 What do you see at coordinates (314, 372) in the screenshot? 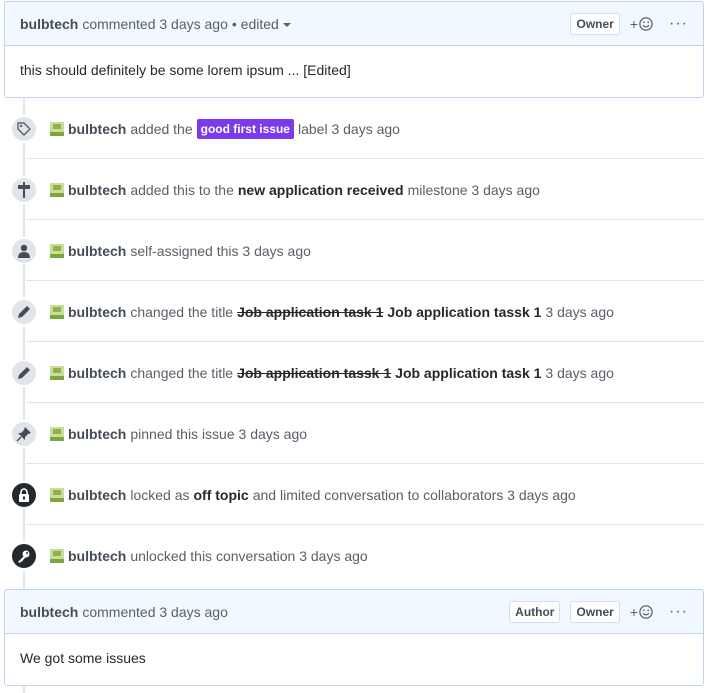
I see `old-title: Job application tassk 1` at bounding box center [314, 372].